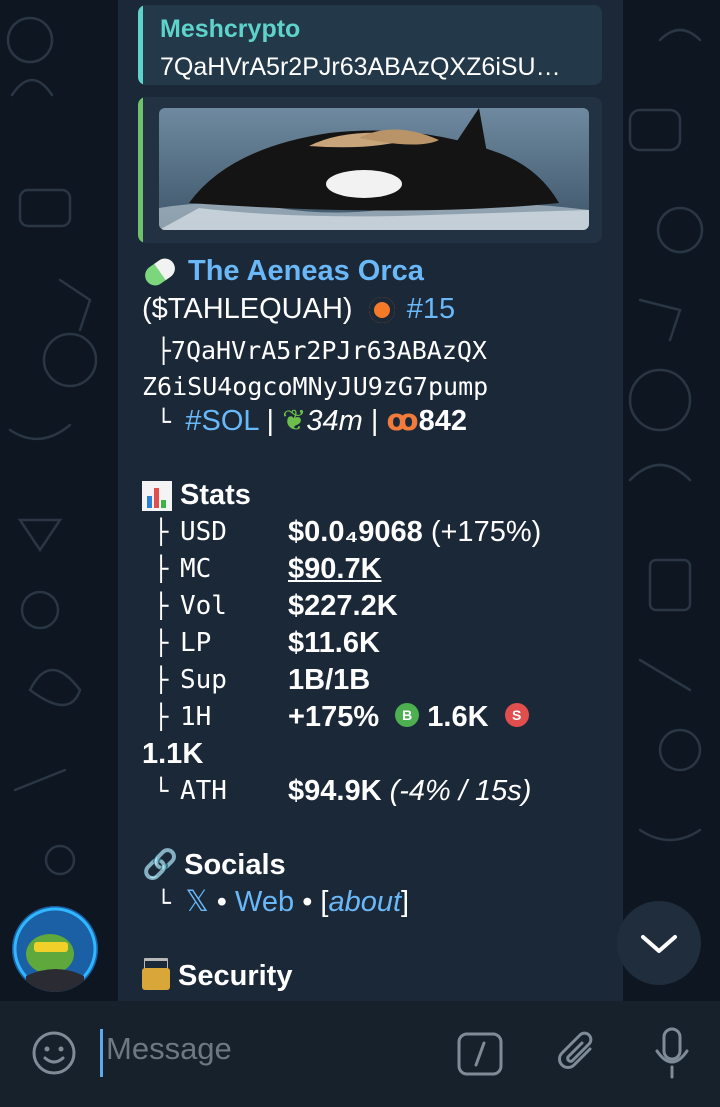 Image resolution: width=720 pixels, height=1107 pixels. I want to click on address-row-1: ├7QaHVrA5r2PJr63ABAzQX, so click(314, 350).